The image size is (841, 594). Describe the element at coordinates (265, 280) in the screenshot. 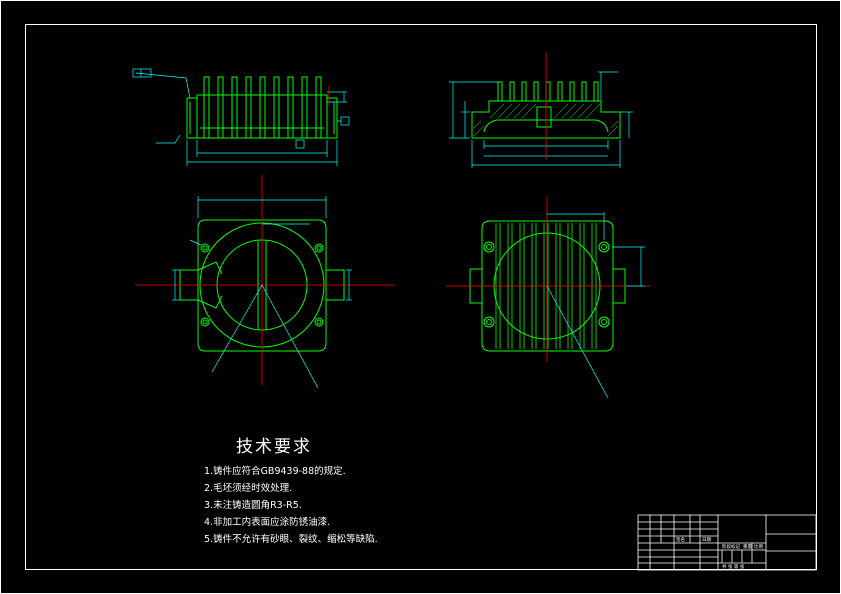

I see `plan-view-left-centerlines` at that location.